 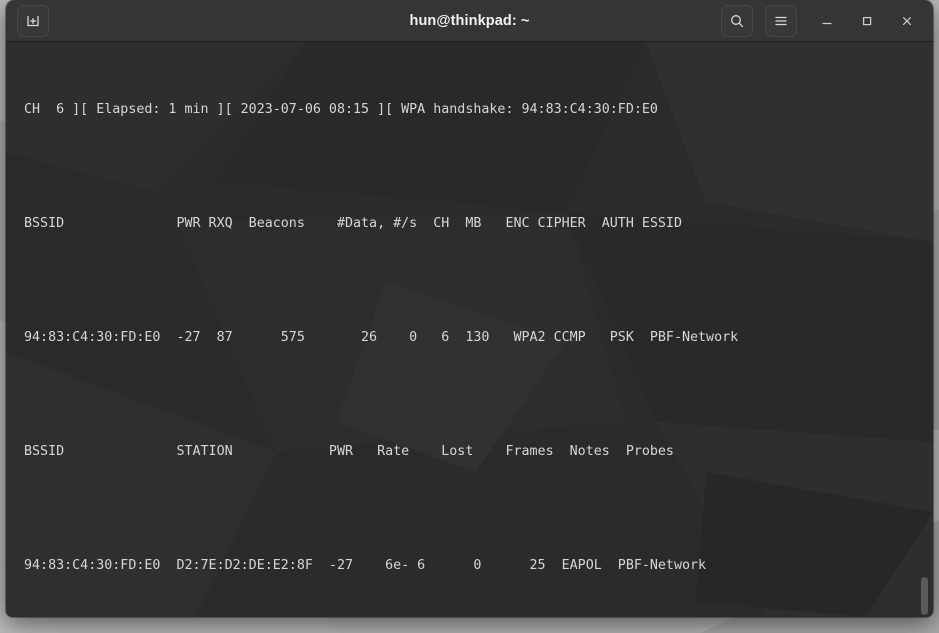 I want to click on terminal-scrollbar, so click(x=924, y=329).